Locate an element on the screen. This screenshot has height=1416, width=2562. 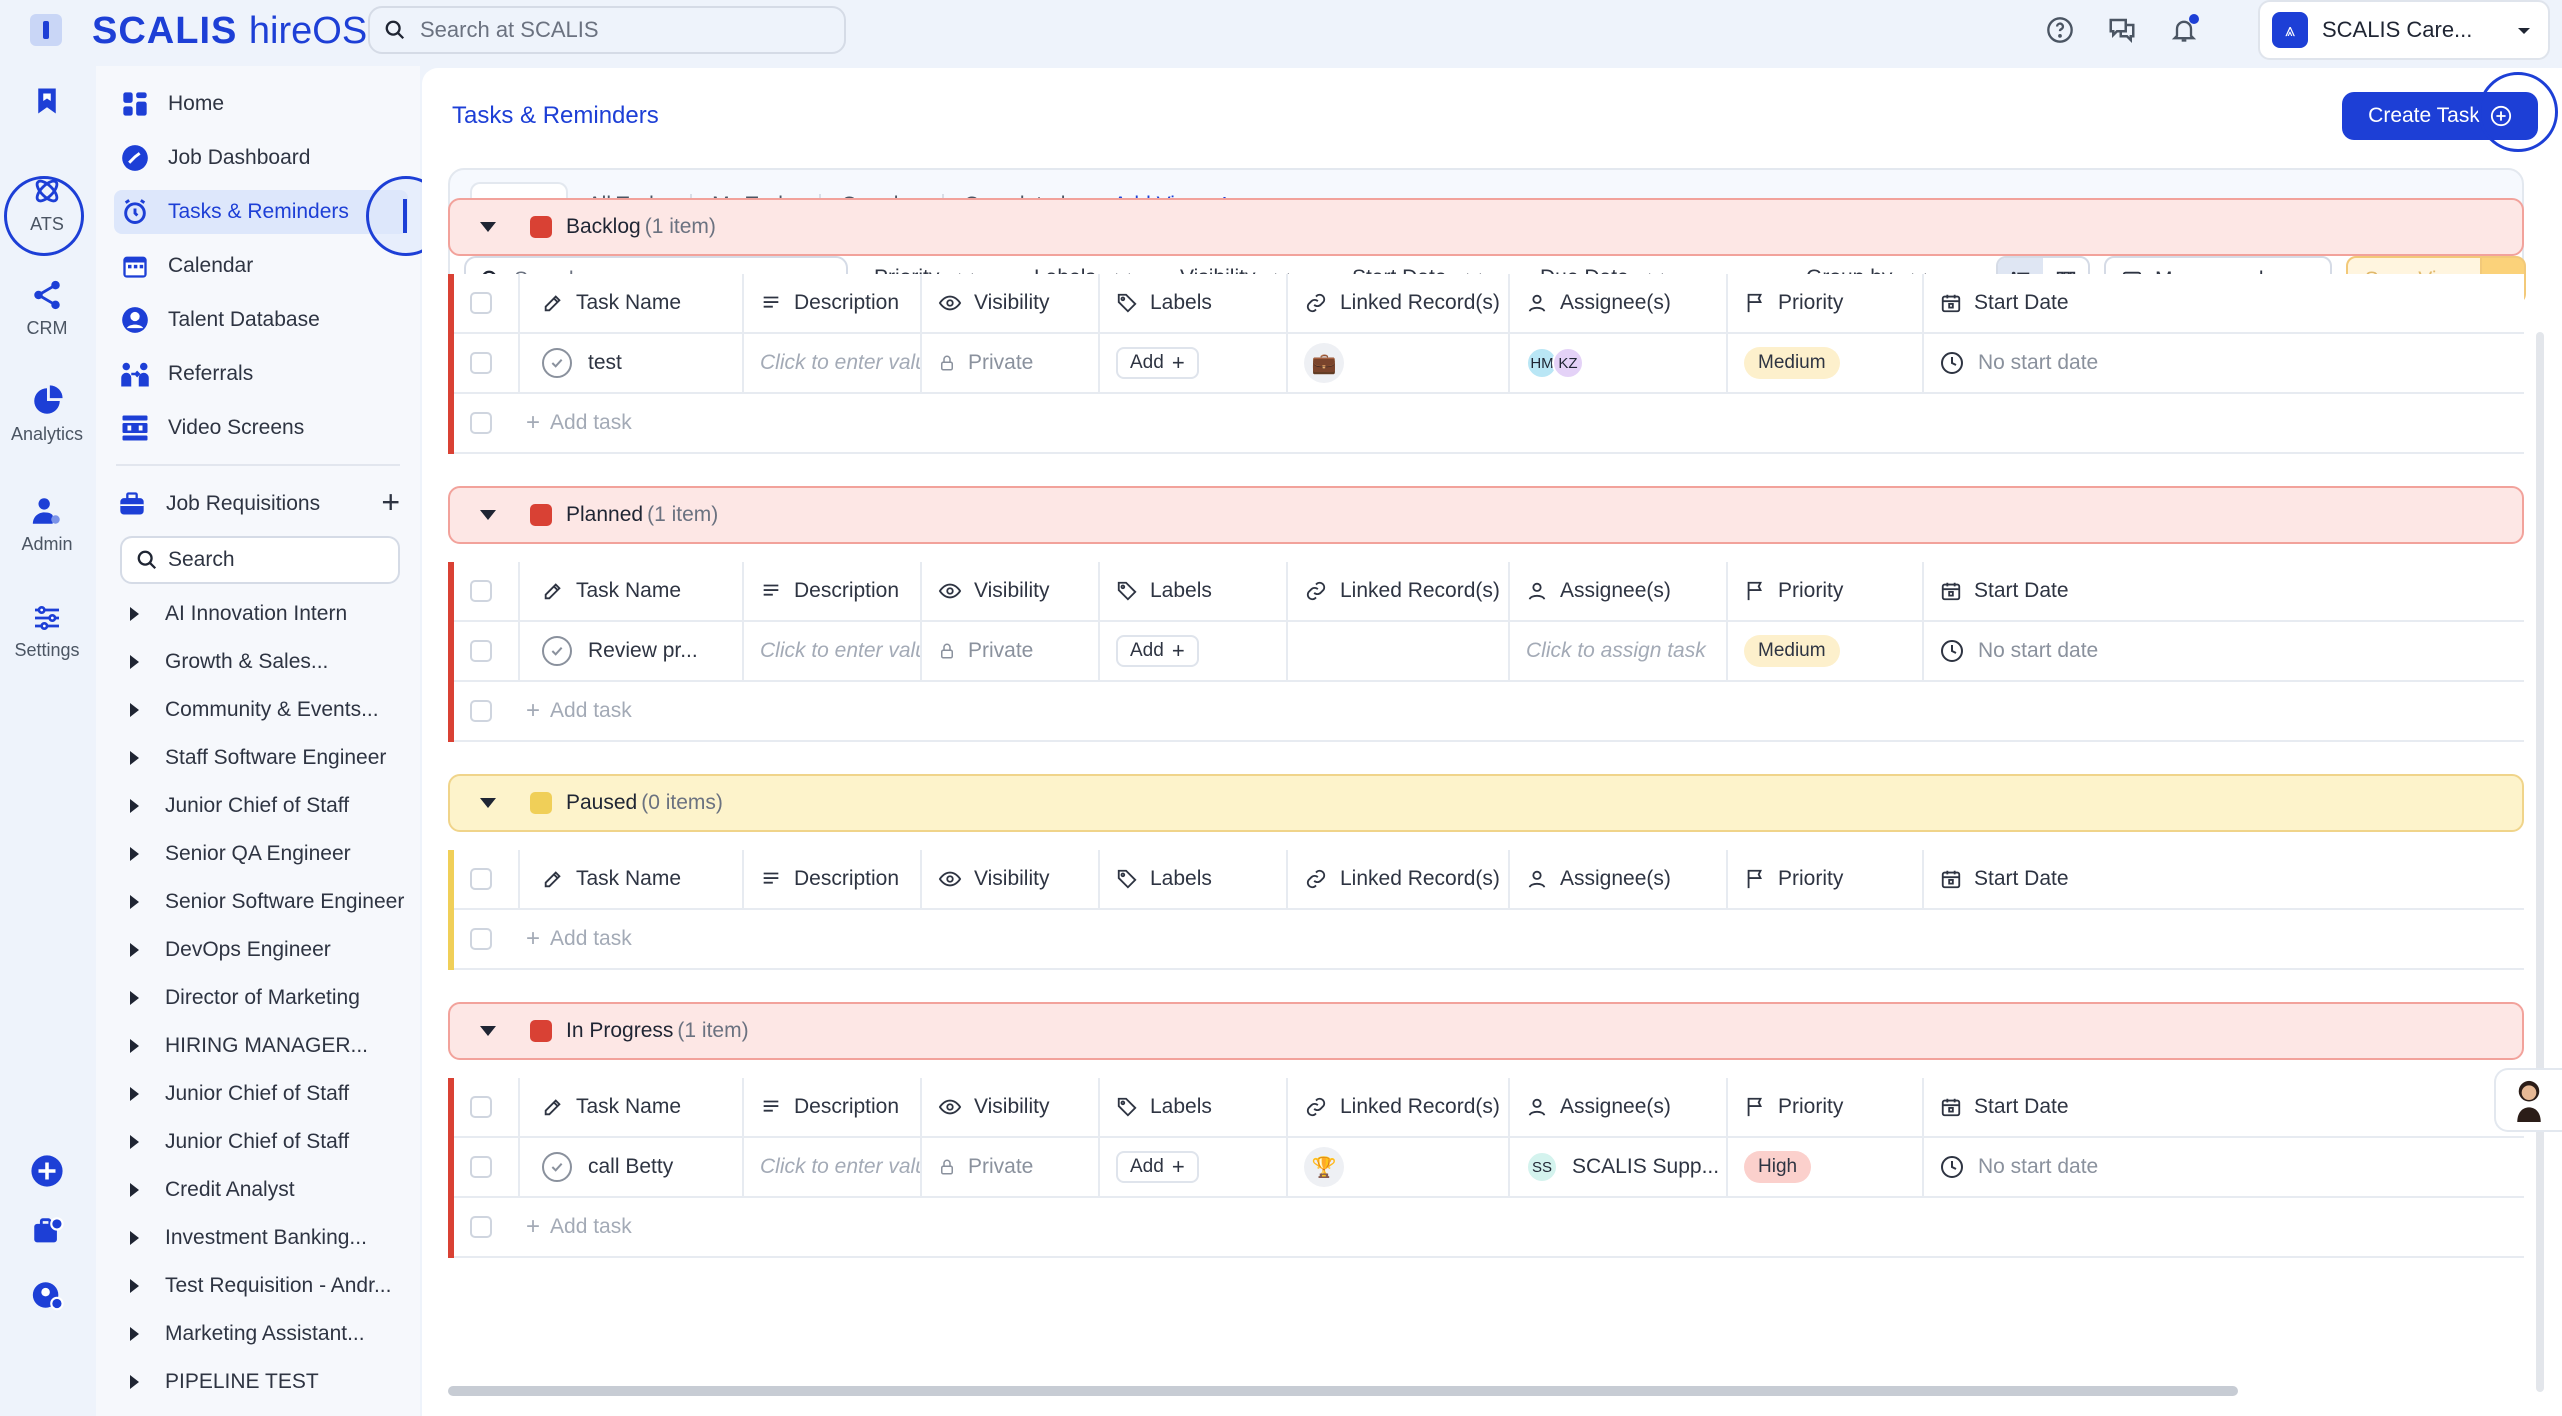
nav-item-talent-database: Talent Database is located at coordinates (261, 320).